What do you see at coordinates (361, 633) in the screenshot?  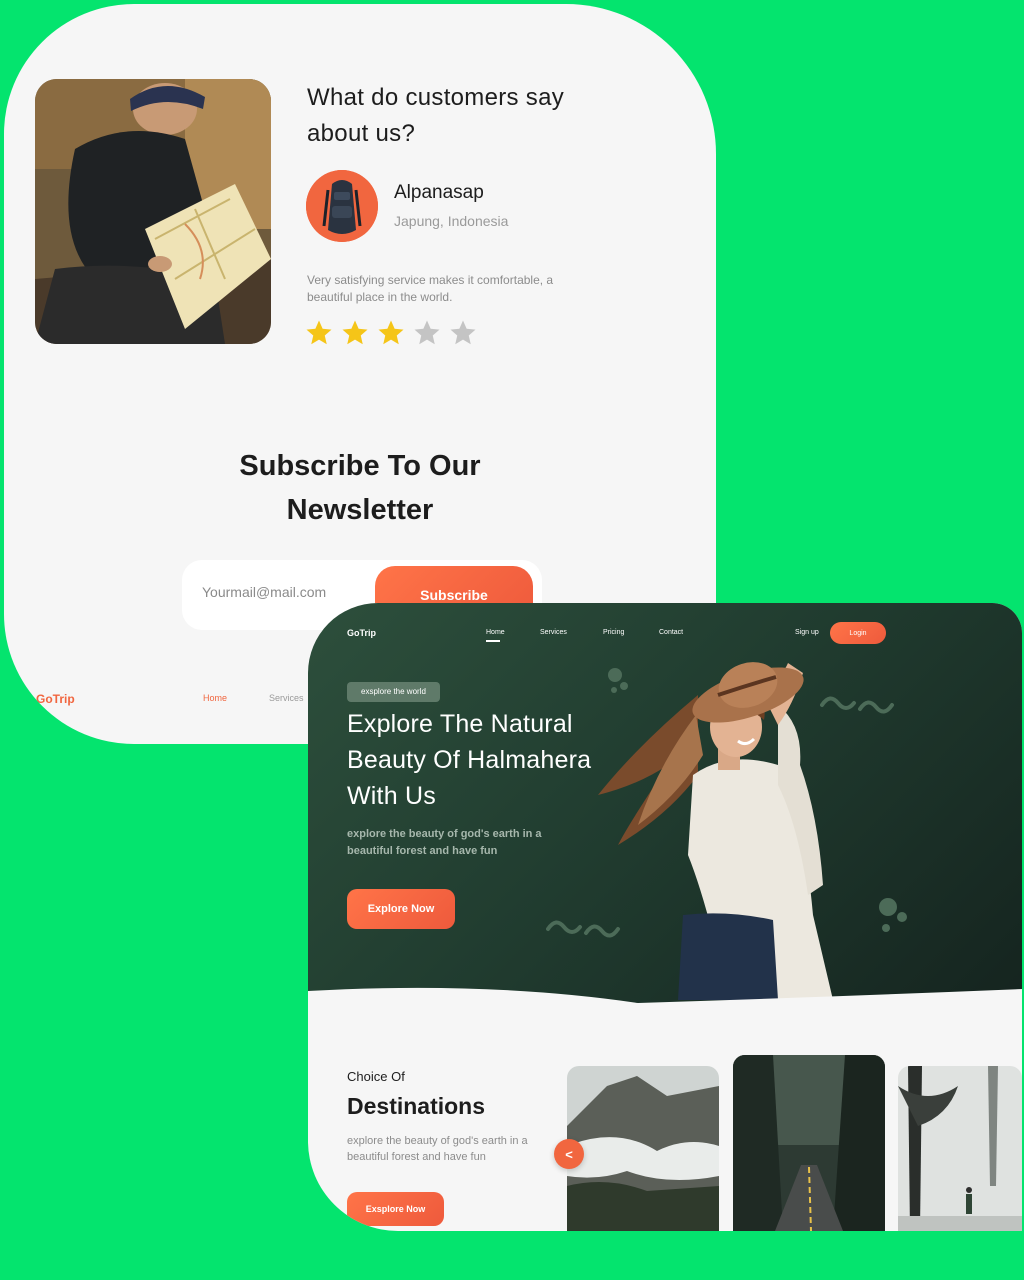 I see `nav-logo: GoTrip` at bounding box center [361, 633].